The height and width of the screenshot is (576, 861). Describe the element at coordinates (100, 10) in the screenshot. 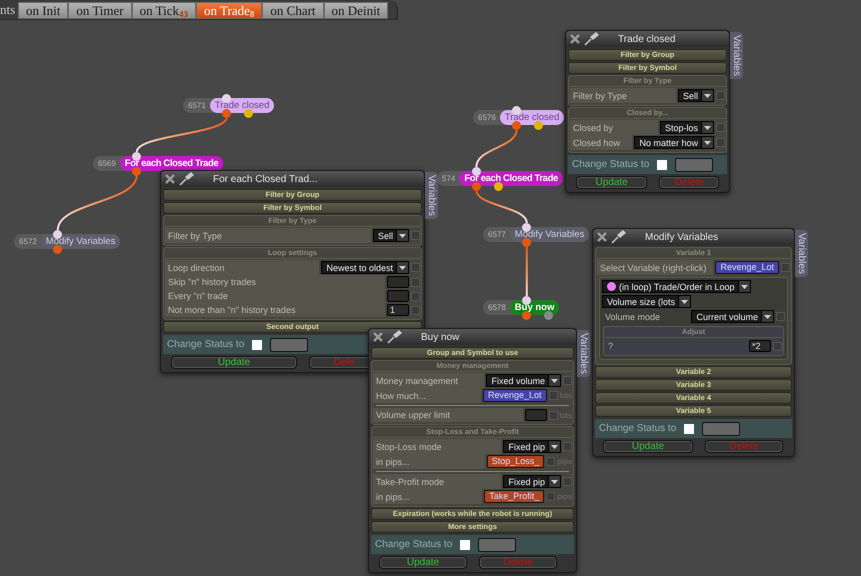

I see `event-tab: on Timer` at that location.